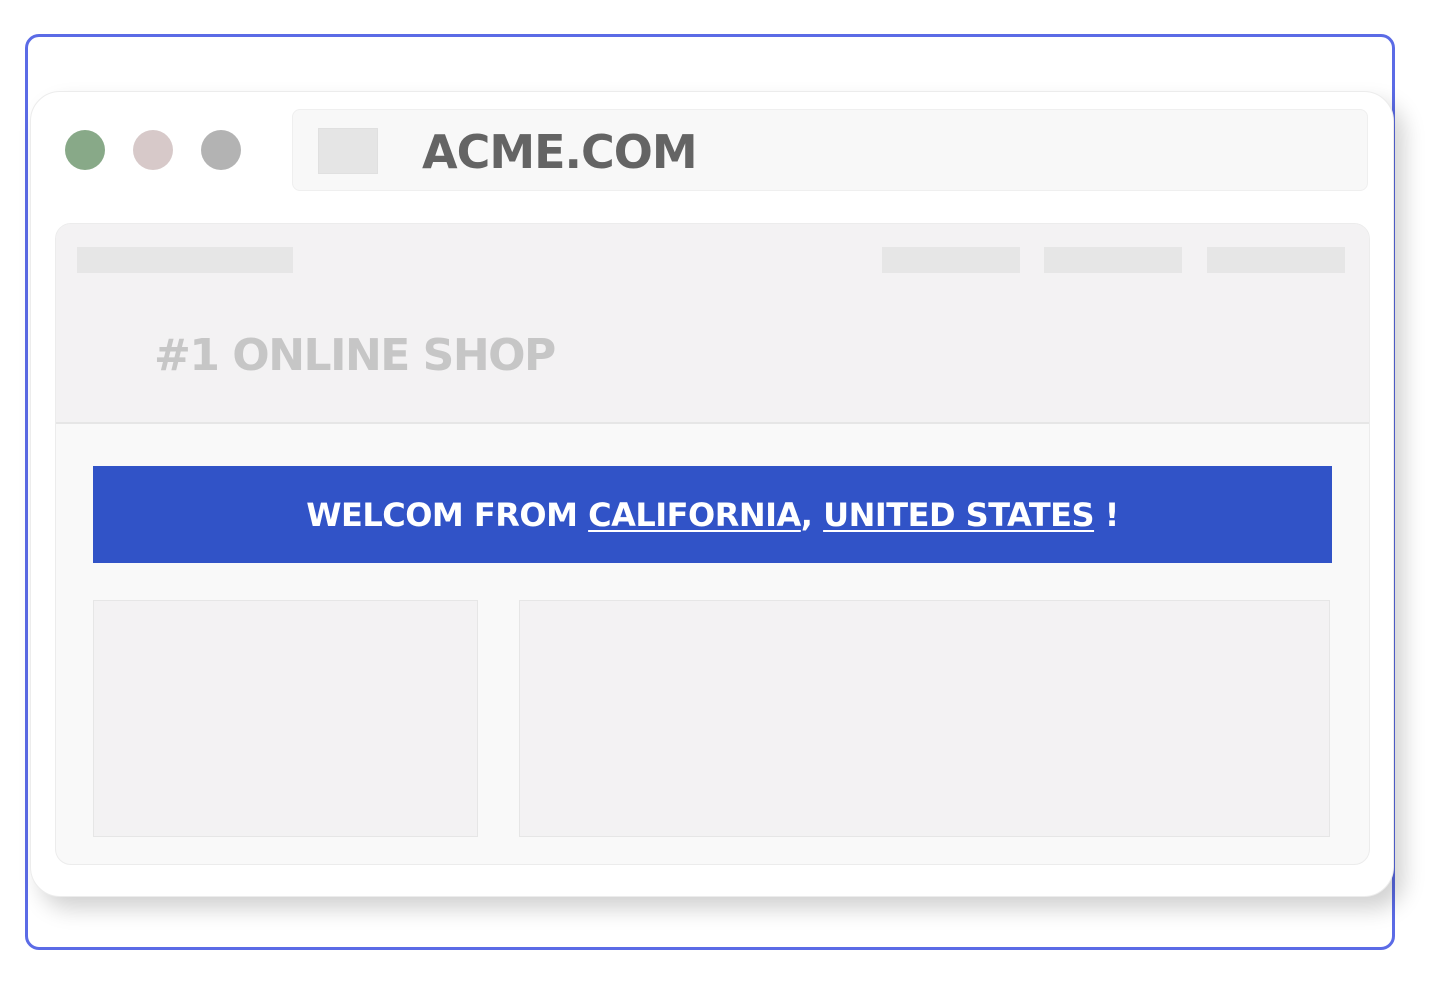 The height and width of the screenshot is (1003, 1456). I want to click on minimize-window-button, so click(153, 150).